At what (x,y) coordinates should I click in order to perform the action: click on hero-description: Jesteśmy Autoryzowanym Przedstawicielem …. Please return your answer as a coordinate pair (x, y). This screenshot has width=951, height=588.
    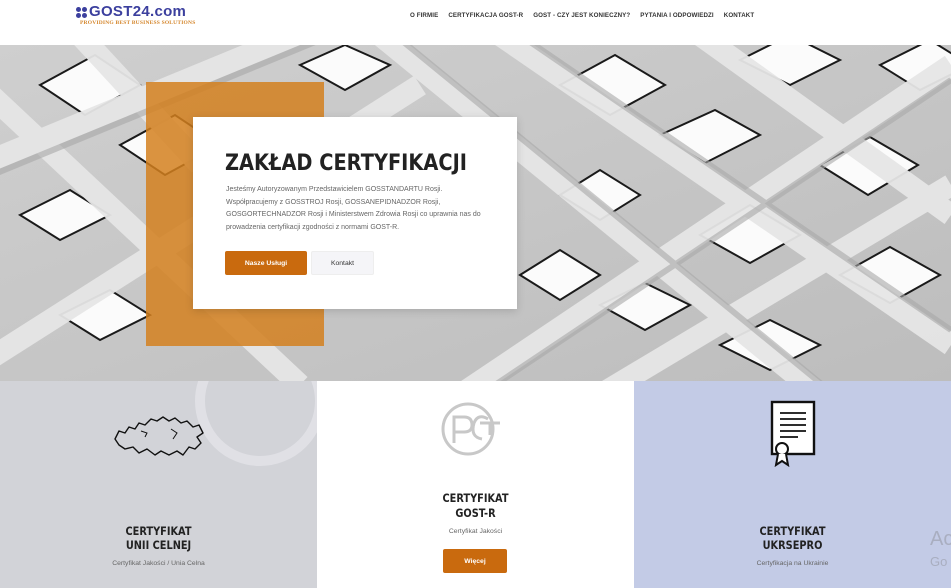
    Looking at the image, I should click on (353, 208).